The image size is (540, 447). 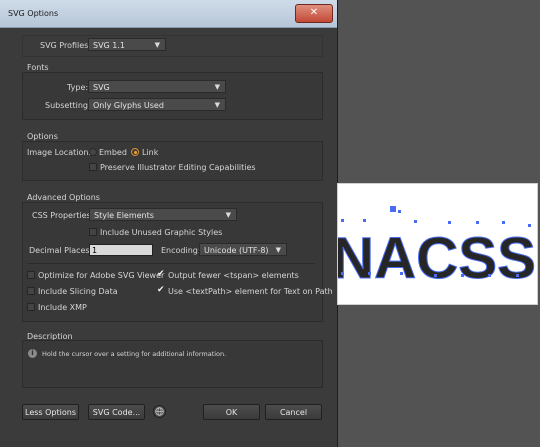 I want to click on artwork-preview: NACSS, so click(x=435, y=244).